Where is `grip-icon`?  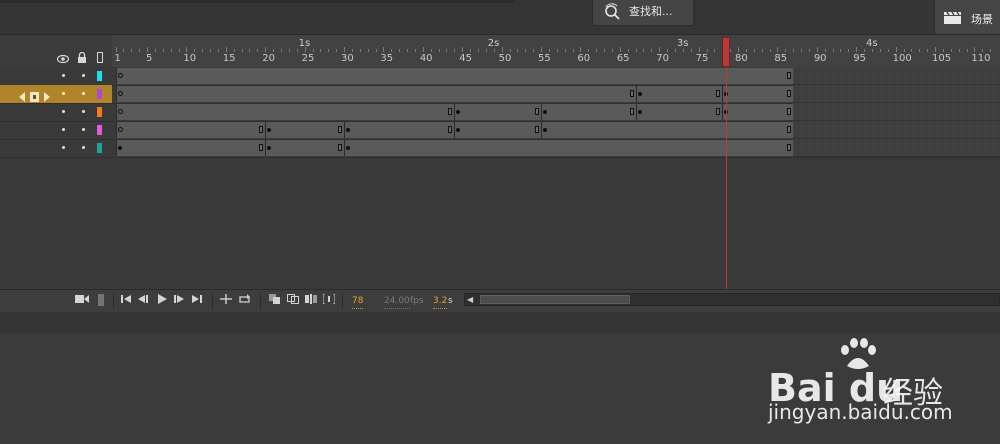 grip-icon is located at coordinates (101, 301).